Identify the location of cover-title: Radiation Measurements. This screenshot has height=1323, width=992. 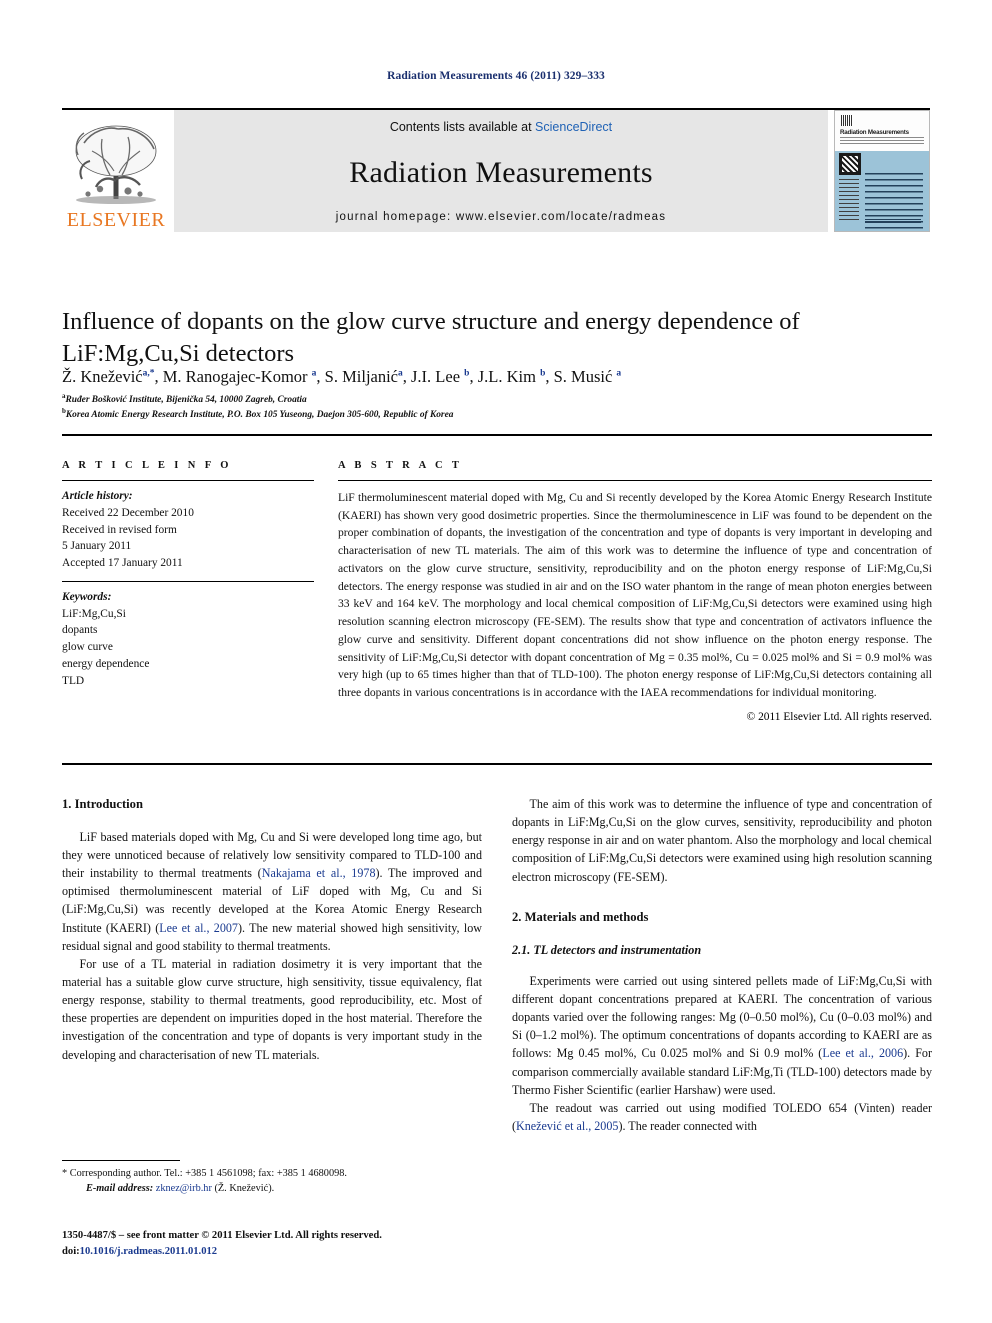
(874, 132).